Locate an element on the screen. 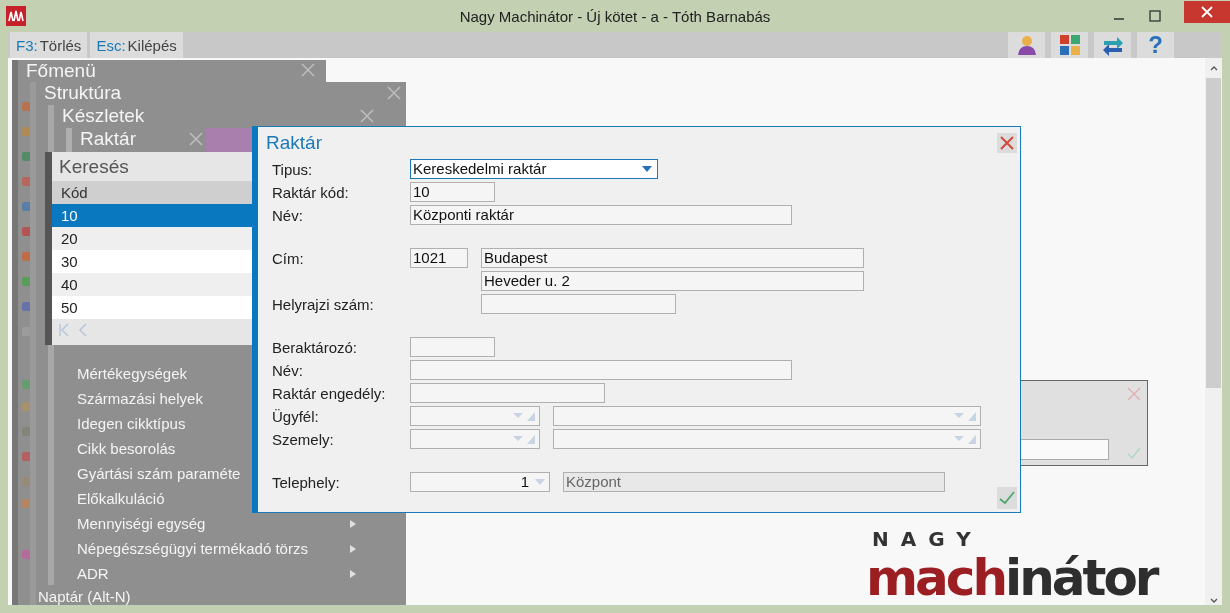 The width and height of the screenshot is (1230, 613). menu-title: Raktár is located at coordinates (108, 139).